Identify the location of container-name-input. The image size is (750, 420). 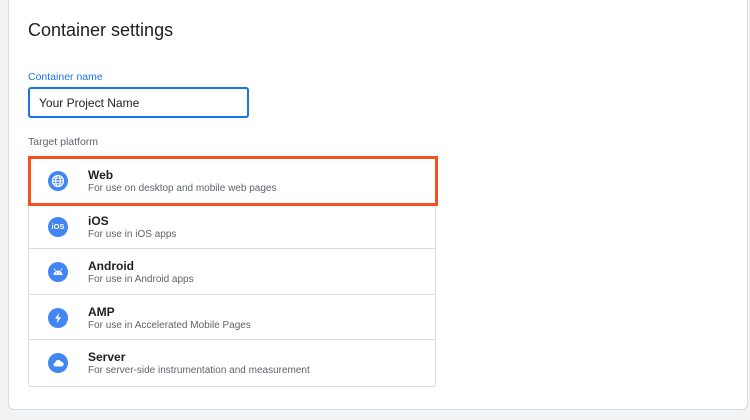
(138, 102).